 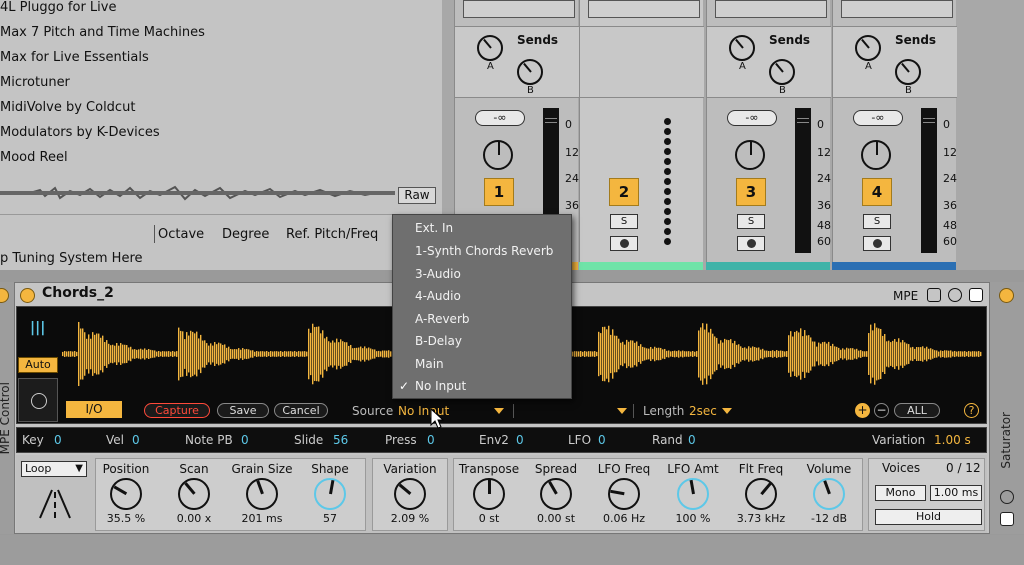 What do you see at coordinates (102, 32) in the screenshot?
I see `browser-item: Max 7 Pitch and Time Machines` at bounding box center [102, 32].